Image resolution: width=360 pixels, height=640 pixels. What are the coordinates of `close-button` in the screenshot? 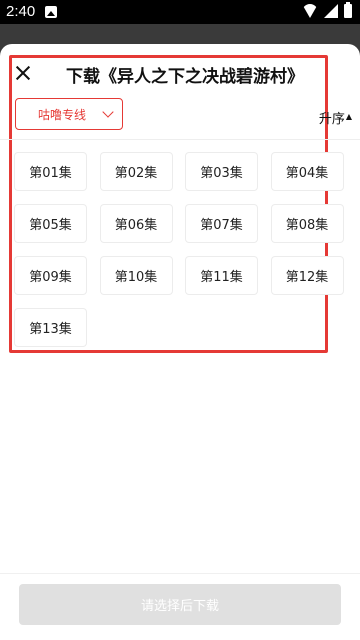 It's located at (23, 73).